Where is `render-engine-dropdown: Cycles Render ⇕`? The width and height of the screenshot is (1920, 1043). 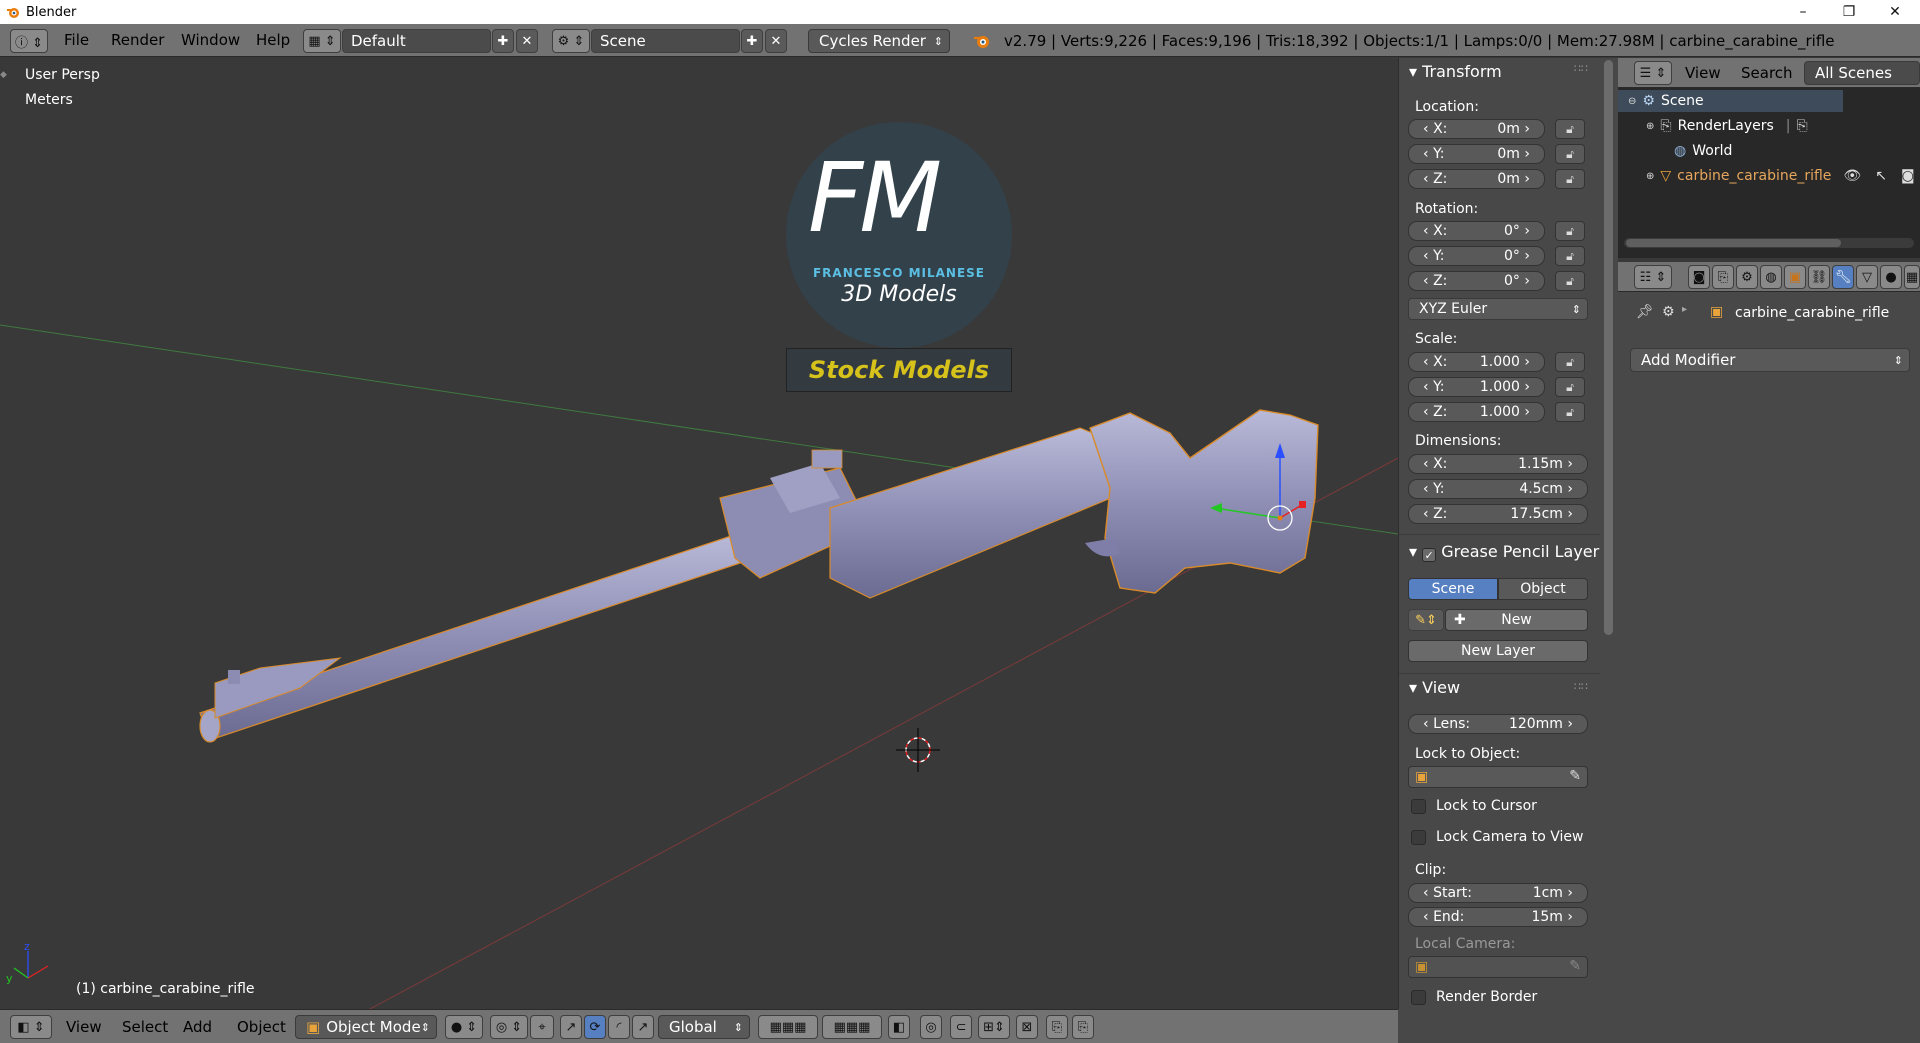 render-engine-dropdown: Cycles Render ⇕ is located at coordinates (879, 41).